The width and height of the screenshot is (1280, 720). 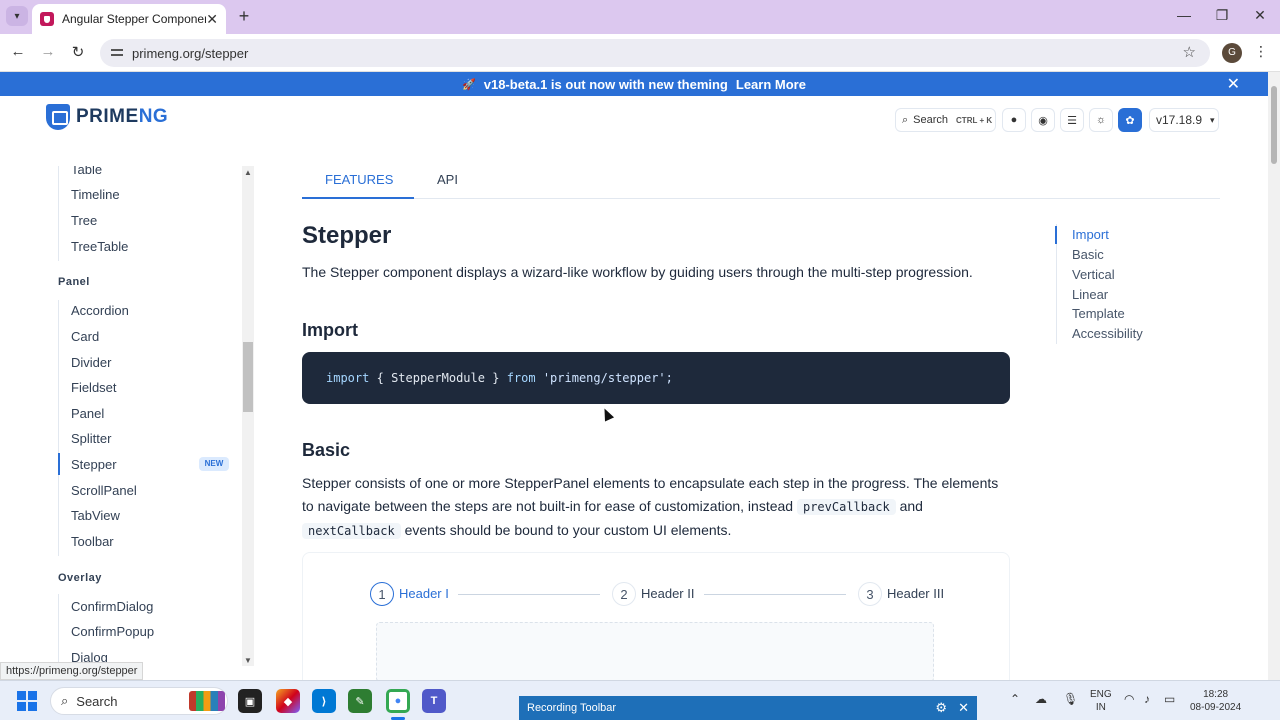 What do you see at coordinates (347, 235) in the screenshot?
I see `page-title: Stepper` at bounding box center [347, 235].